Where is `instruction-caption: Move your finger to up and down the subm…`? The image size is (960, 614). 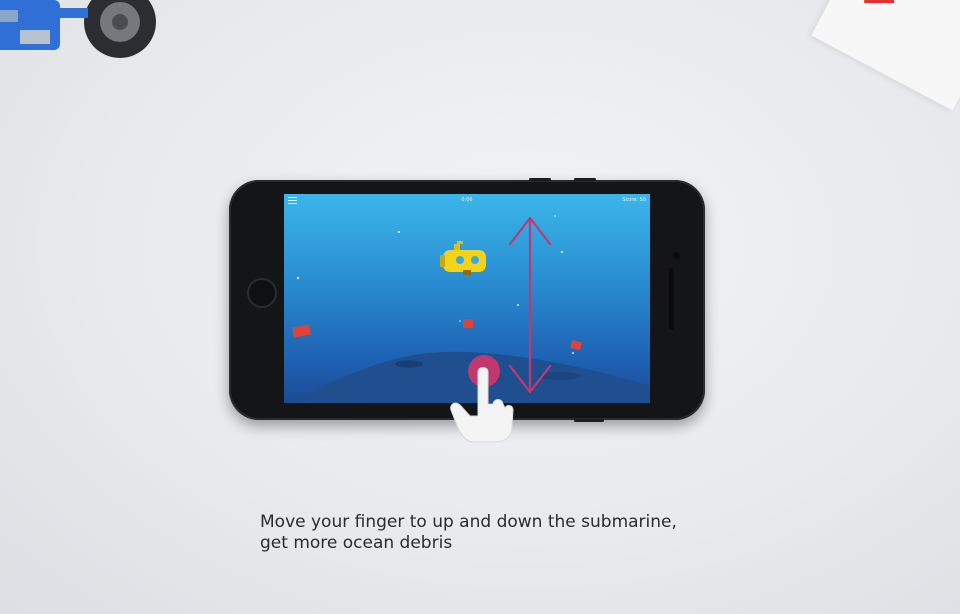
instruction-caption: Move your finger to up and down the subm… is located at coordinates (495, 533).